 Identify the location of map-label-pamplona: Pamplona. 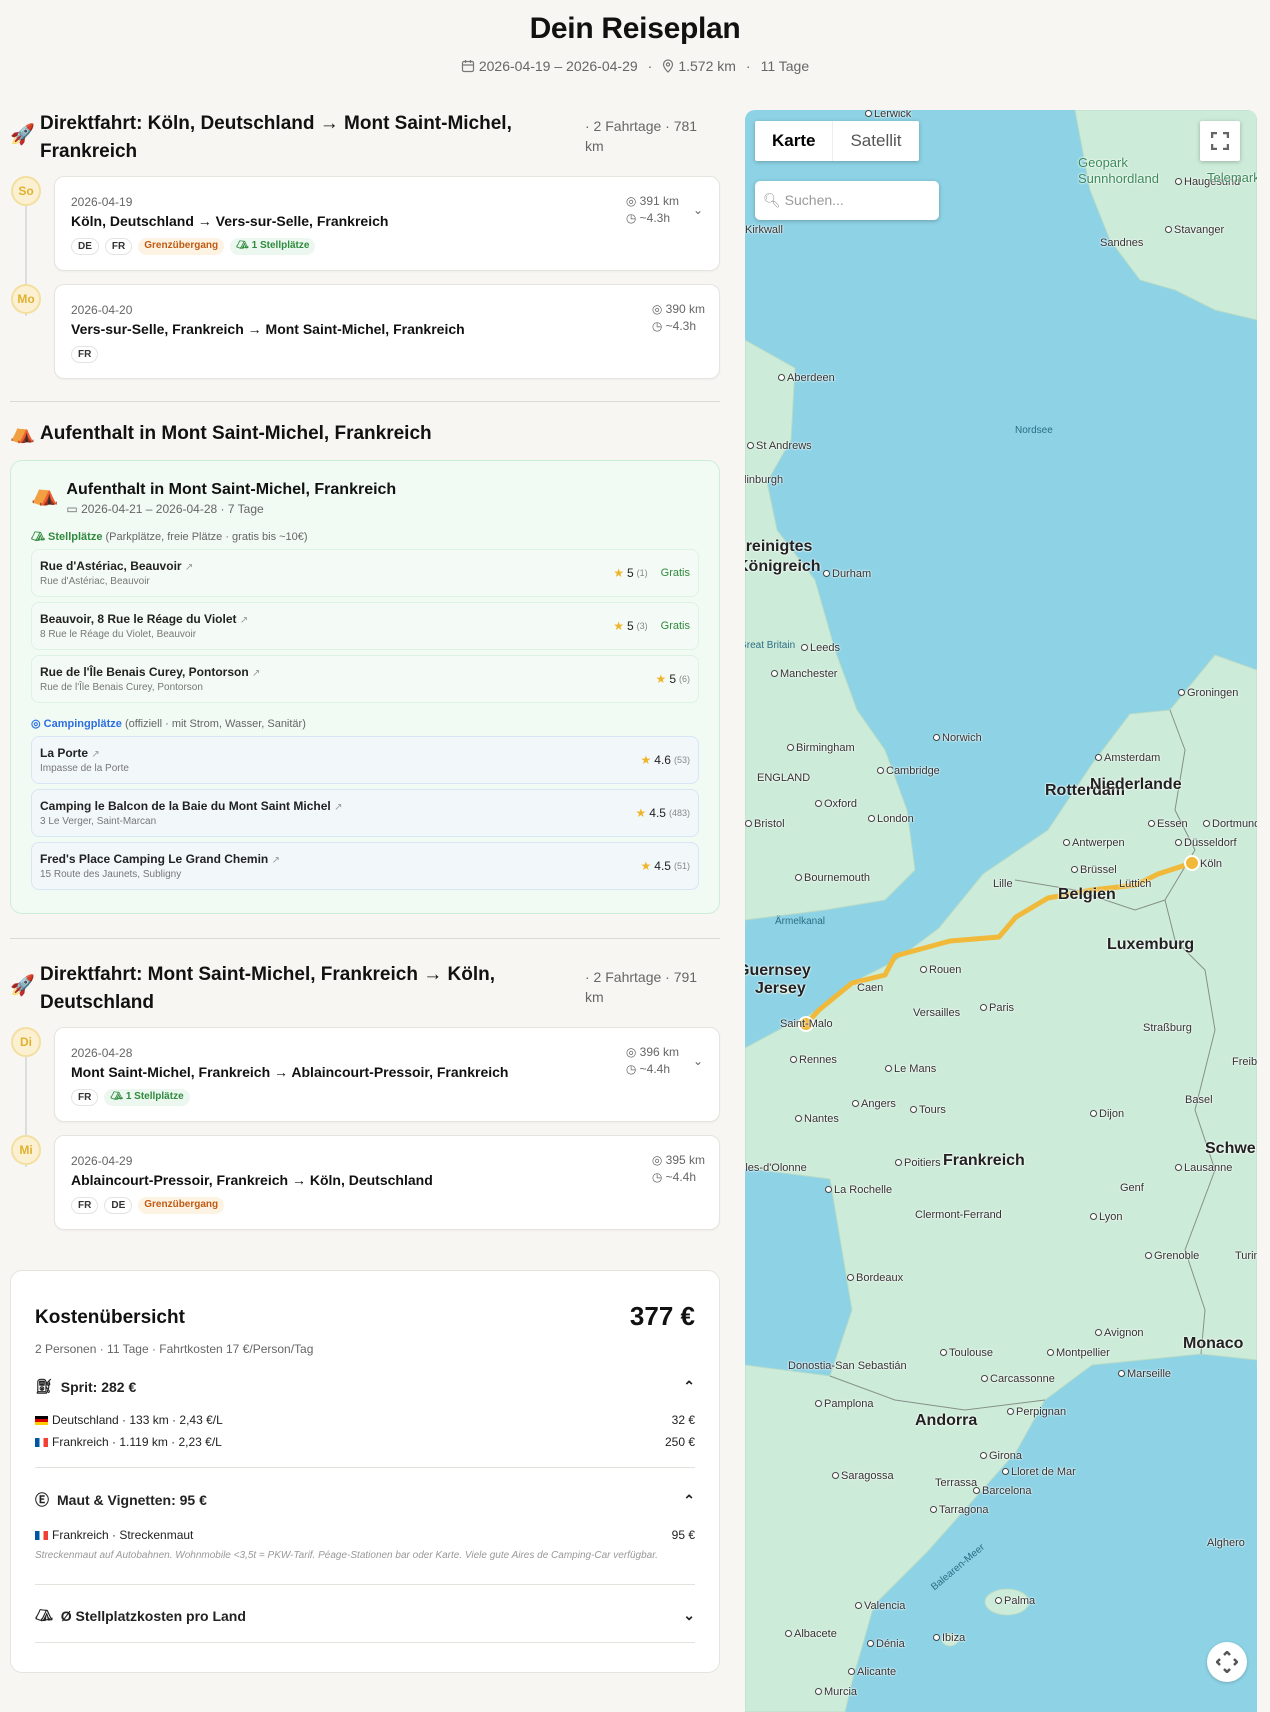
(844, 1404).